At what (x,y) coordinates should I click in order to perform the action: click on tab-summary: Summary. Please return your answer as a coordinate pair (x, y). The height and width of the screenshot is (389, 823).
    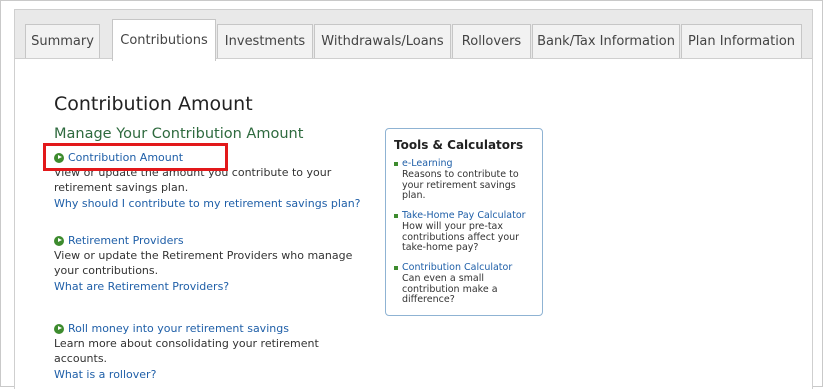
    Looking at the image, I should click on (62, 41).